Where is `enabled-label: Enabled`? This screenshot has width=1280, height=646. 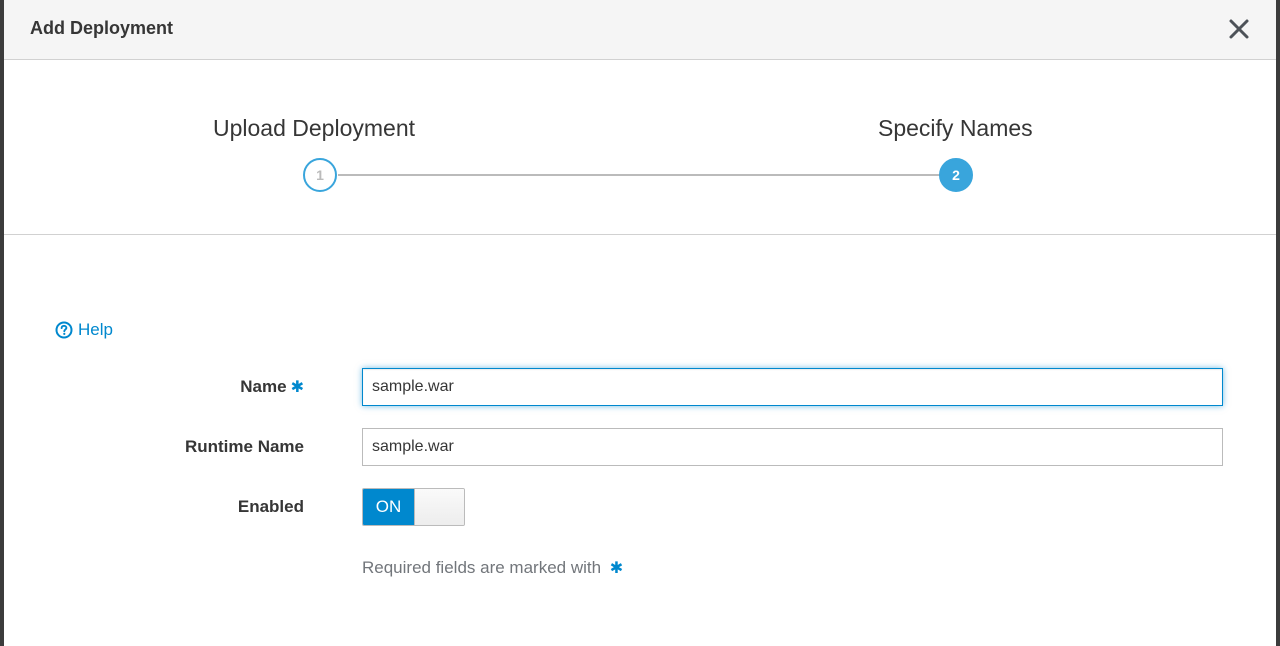
enabled-label: Enabled is located at coordinates (270, 506).